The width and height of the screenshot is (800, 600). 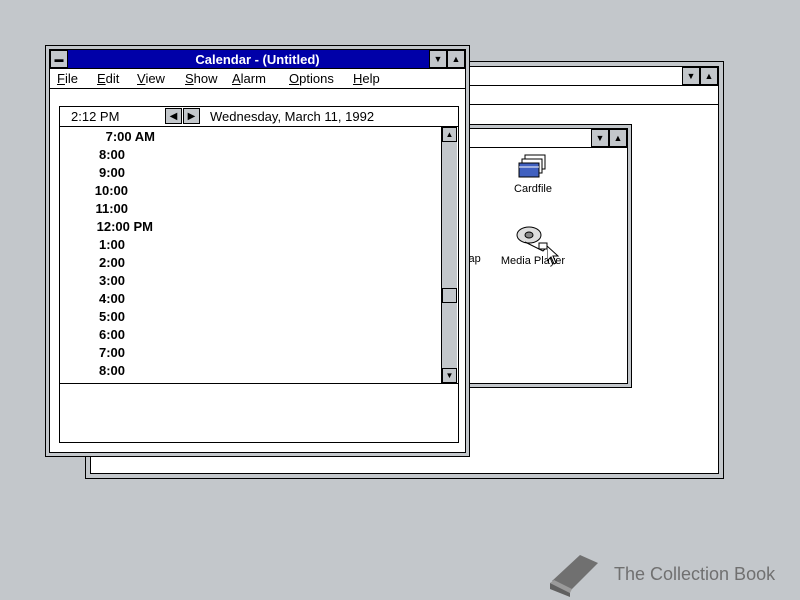 What do you see at coordinates (92, 334) in the screenshot?
I see `time-slot: 6:00` at bounding box center [92, 334].